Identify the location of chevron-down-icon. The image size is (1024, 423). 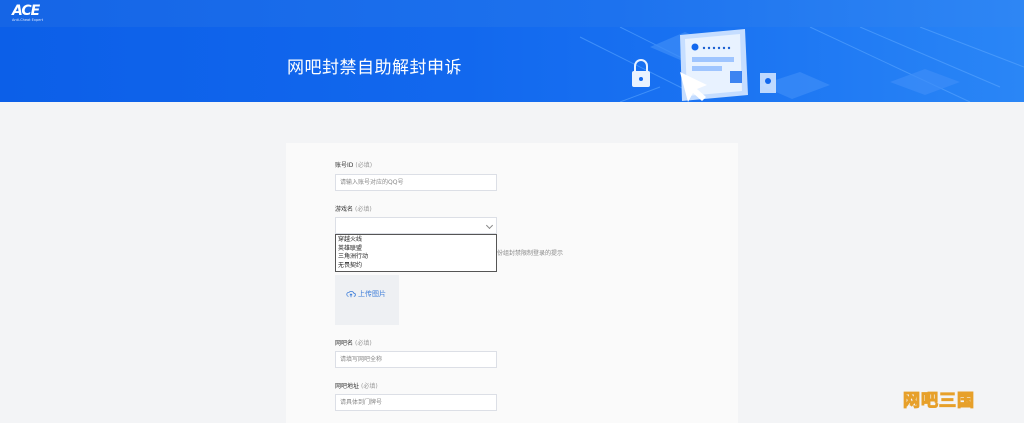
(489, 225).